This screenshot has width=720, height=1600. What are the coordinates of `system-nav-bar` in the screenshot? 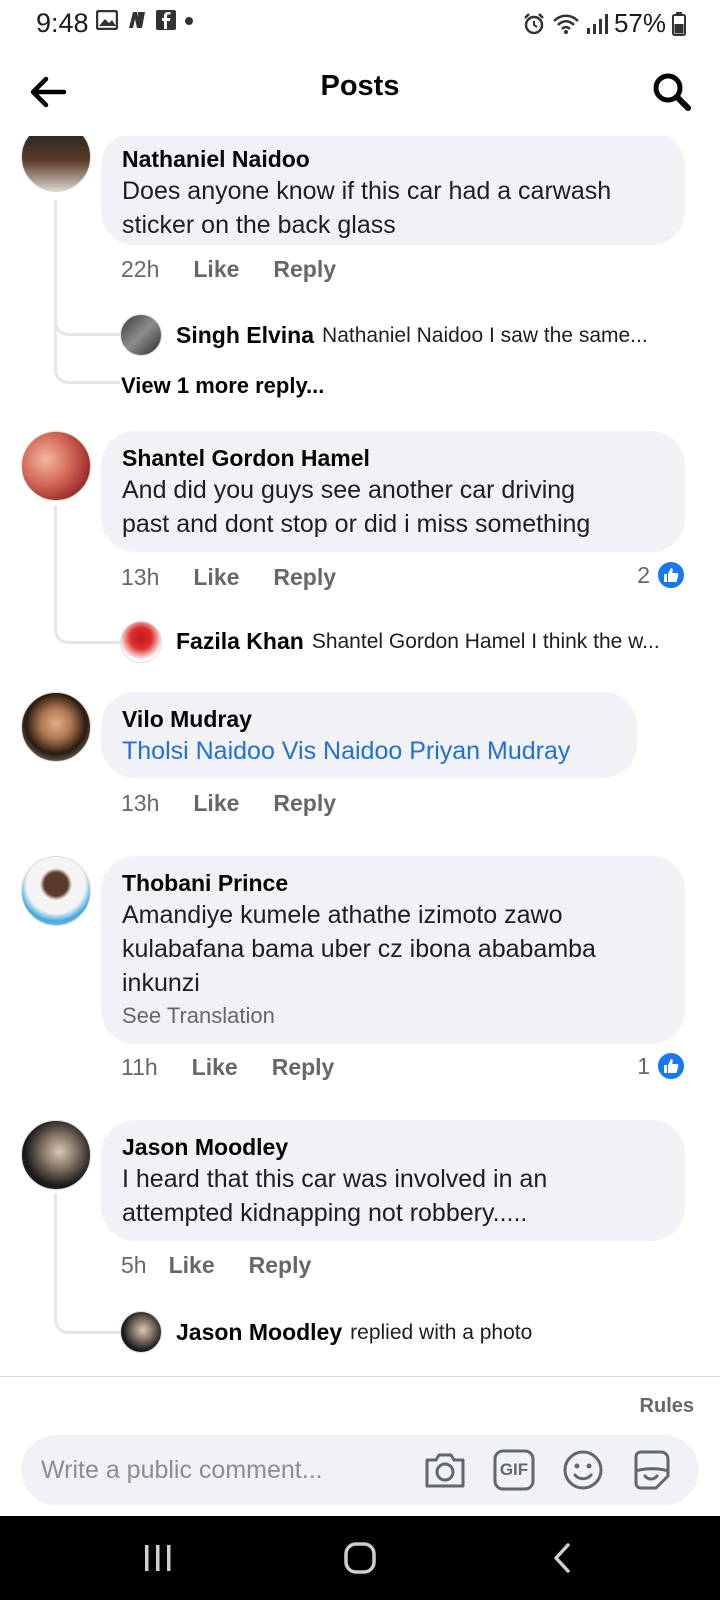 It's located at (360, 1558).